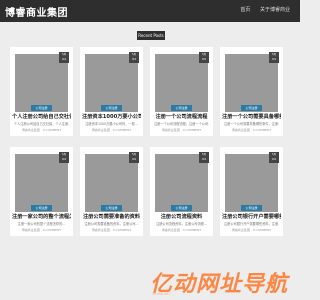 Image resolution: width=320 pixels, height=300 pixels. I want to click on post-title: 注册一家公司的整个流程怎样的和花费的时间, so click(41, 216).